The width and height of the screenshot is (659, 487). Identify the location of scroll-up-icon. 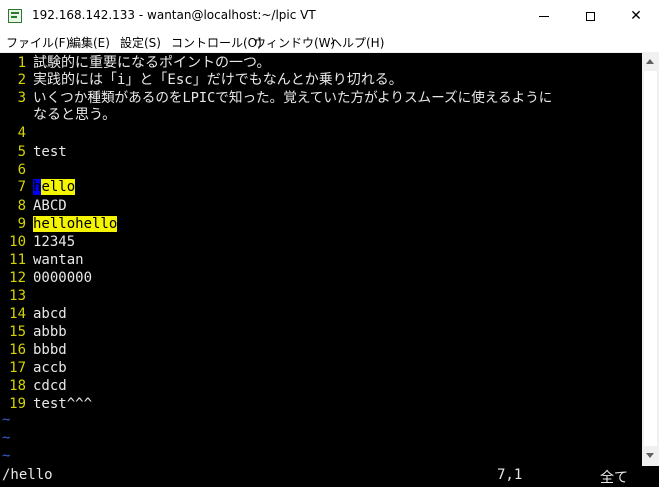
(650, 61).